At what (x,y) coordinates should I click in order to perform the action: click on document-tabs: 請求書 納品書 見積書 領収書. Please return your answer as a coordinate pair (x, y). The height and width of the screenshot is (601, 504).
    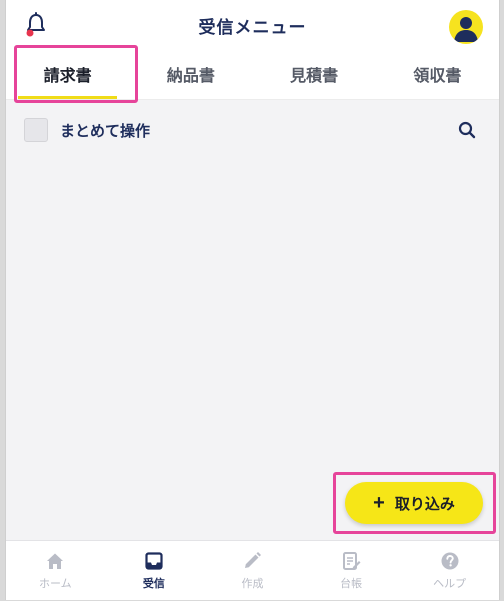
    Looking at the image, I should click on (252, 74).